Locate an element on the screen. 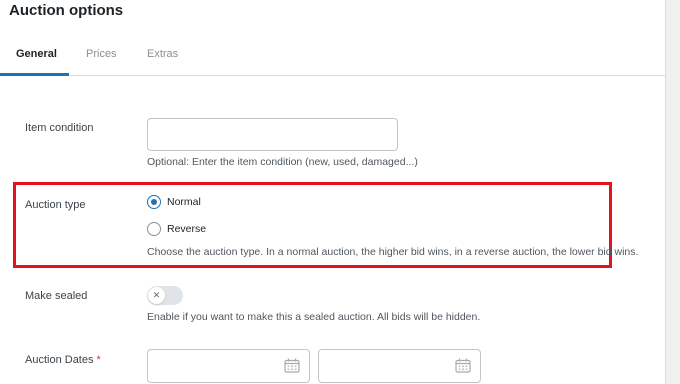 The image size is (680, 384). radio-checked-icon is located at coordinates (154, 202).